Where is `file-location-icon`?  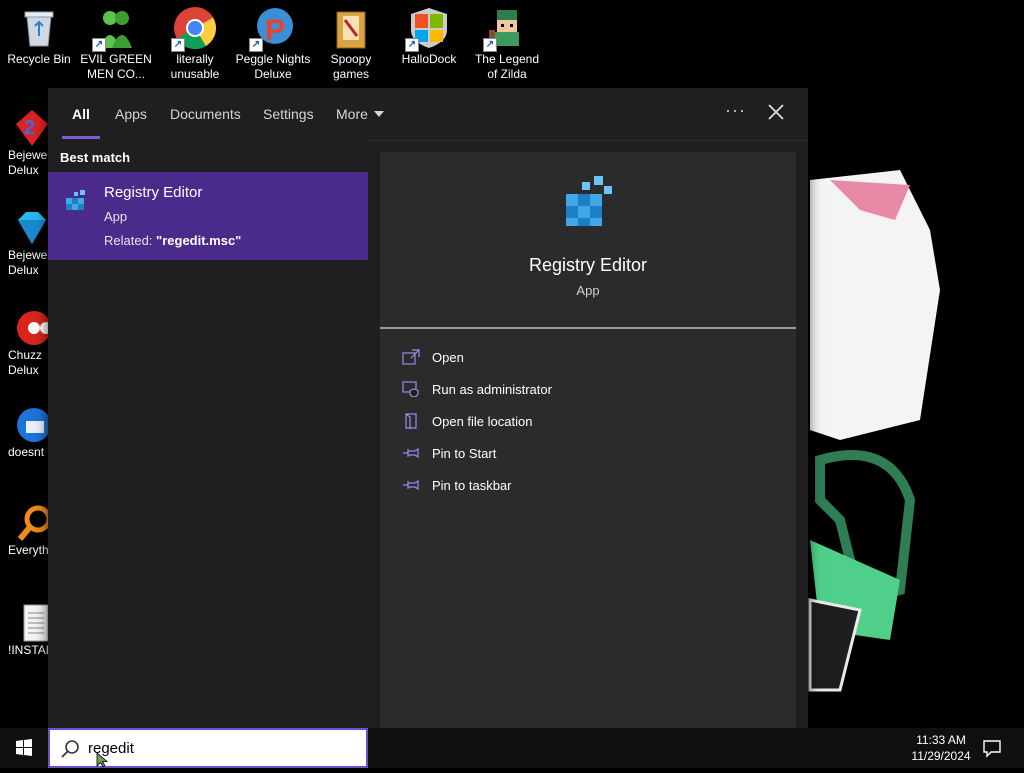
file-location-icon is located at coordinates (411, 421).